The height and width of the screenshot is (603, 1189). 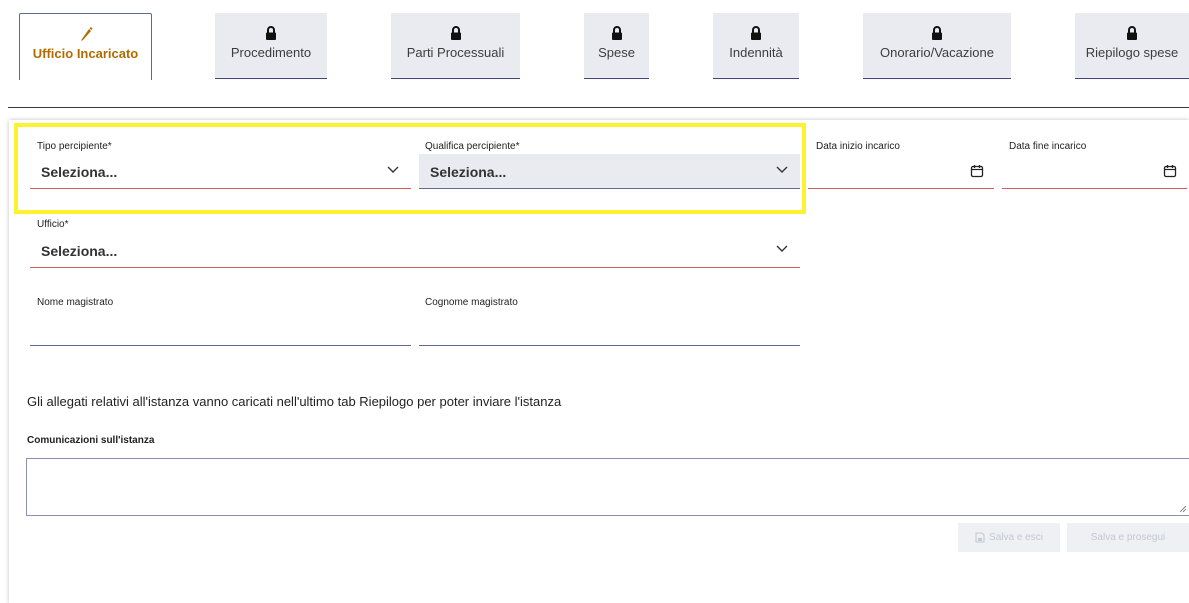 What do you see at coordinates (1132, 52) in the screenshot?
I see `tab-label: Riepilogo spese` at bounding box center [1132, 52].